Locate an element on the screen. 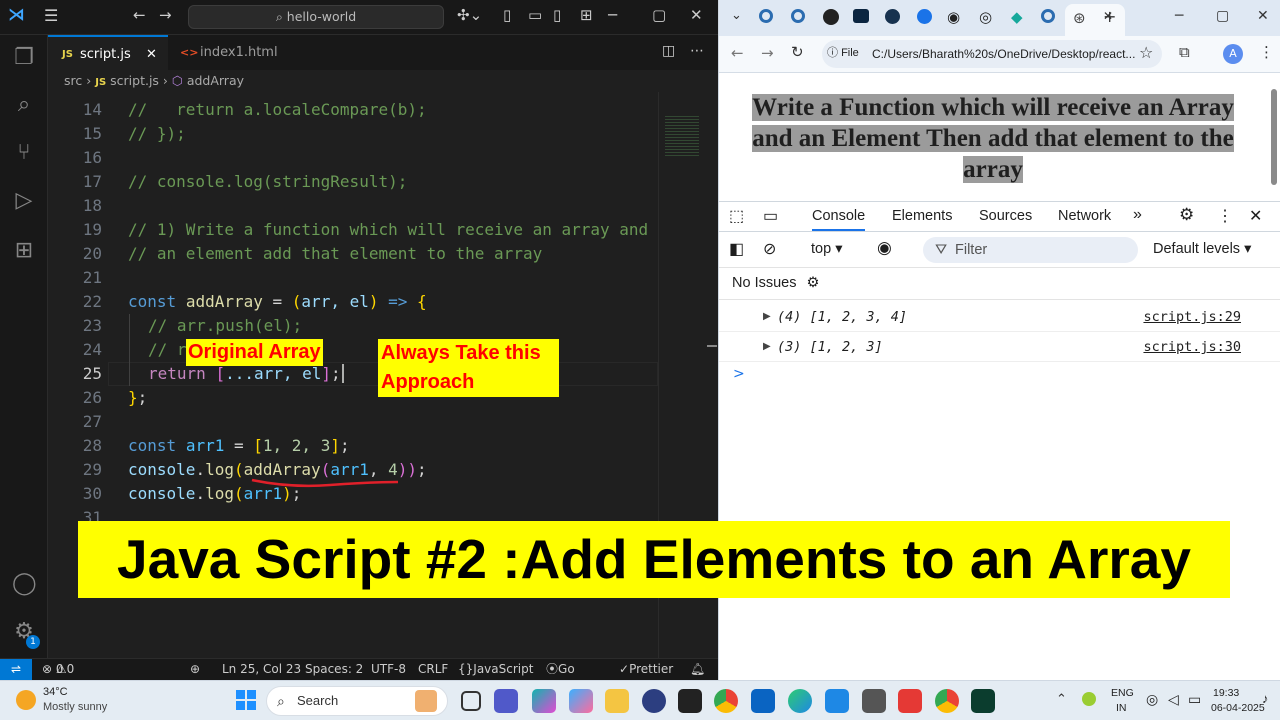 This screenshot has width=1280, height=720. toggle-secondary-sidebar-icon: ▯ is located at coordinates (557, 15).